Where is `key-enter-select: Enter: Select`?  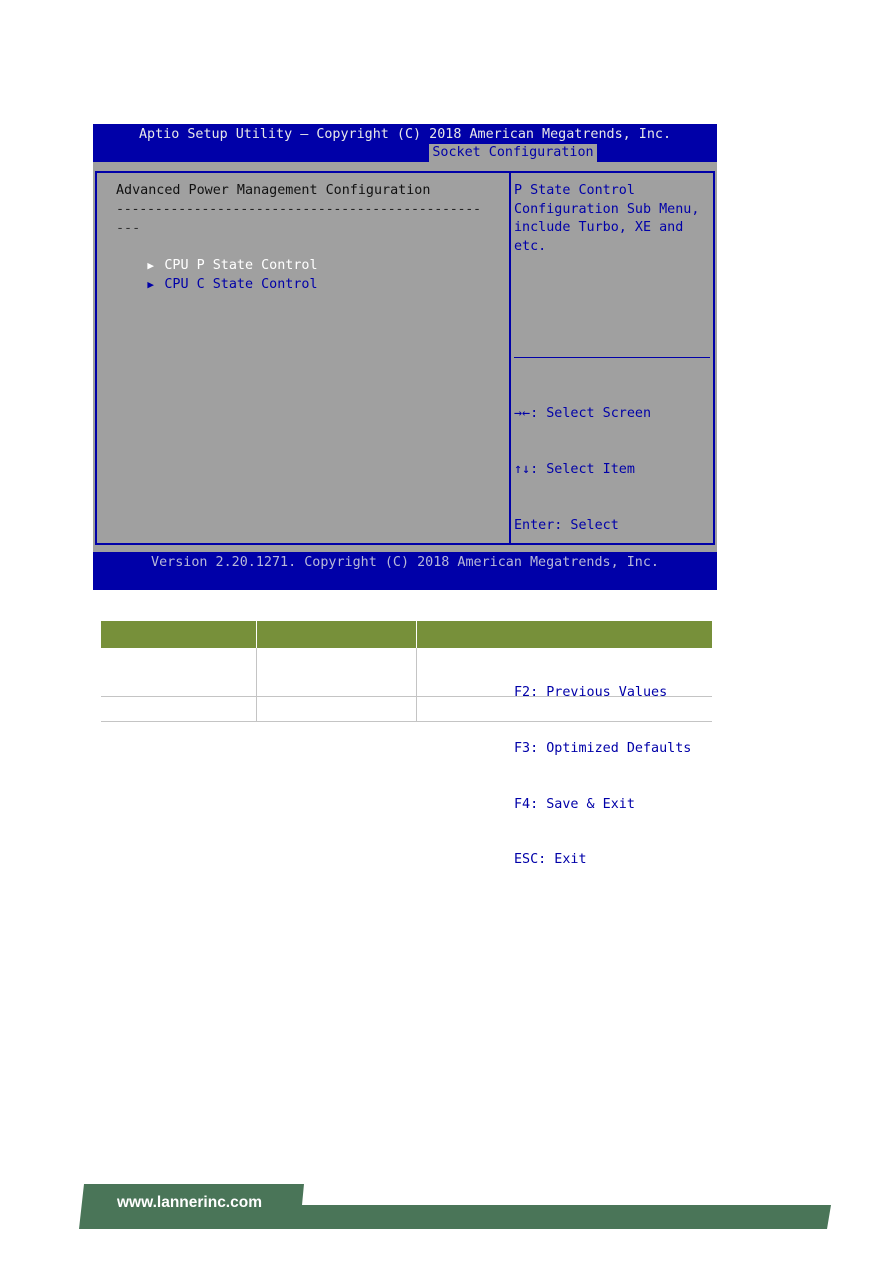 key-enter-select: Enter: Select is located at coordinates (566, 525).